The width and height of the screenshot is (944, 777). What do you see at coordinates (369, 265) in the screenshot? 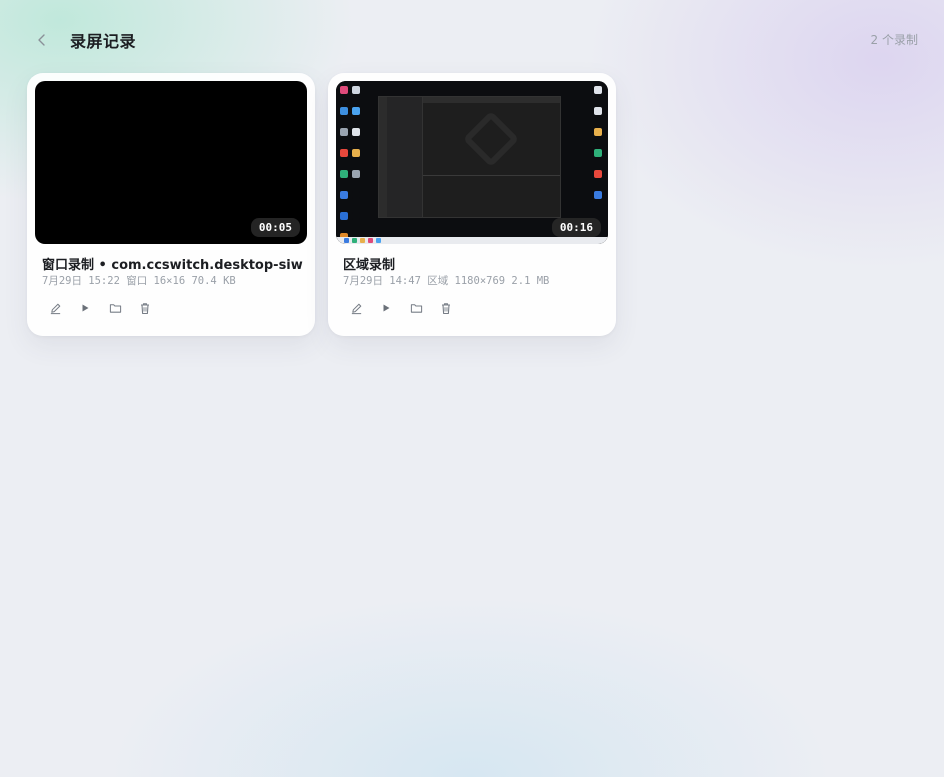
I see `recording-title: 区域录制` at bounding box center [369, 265].